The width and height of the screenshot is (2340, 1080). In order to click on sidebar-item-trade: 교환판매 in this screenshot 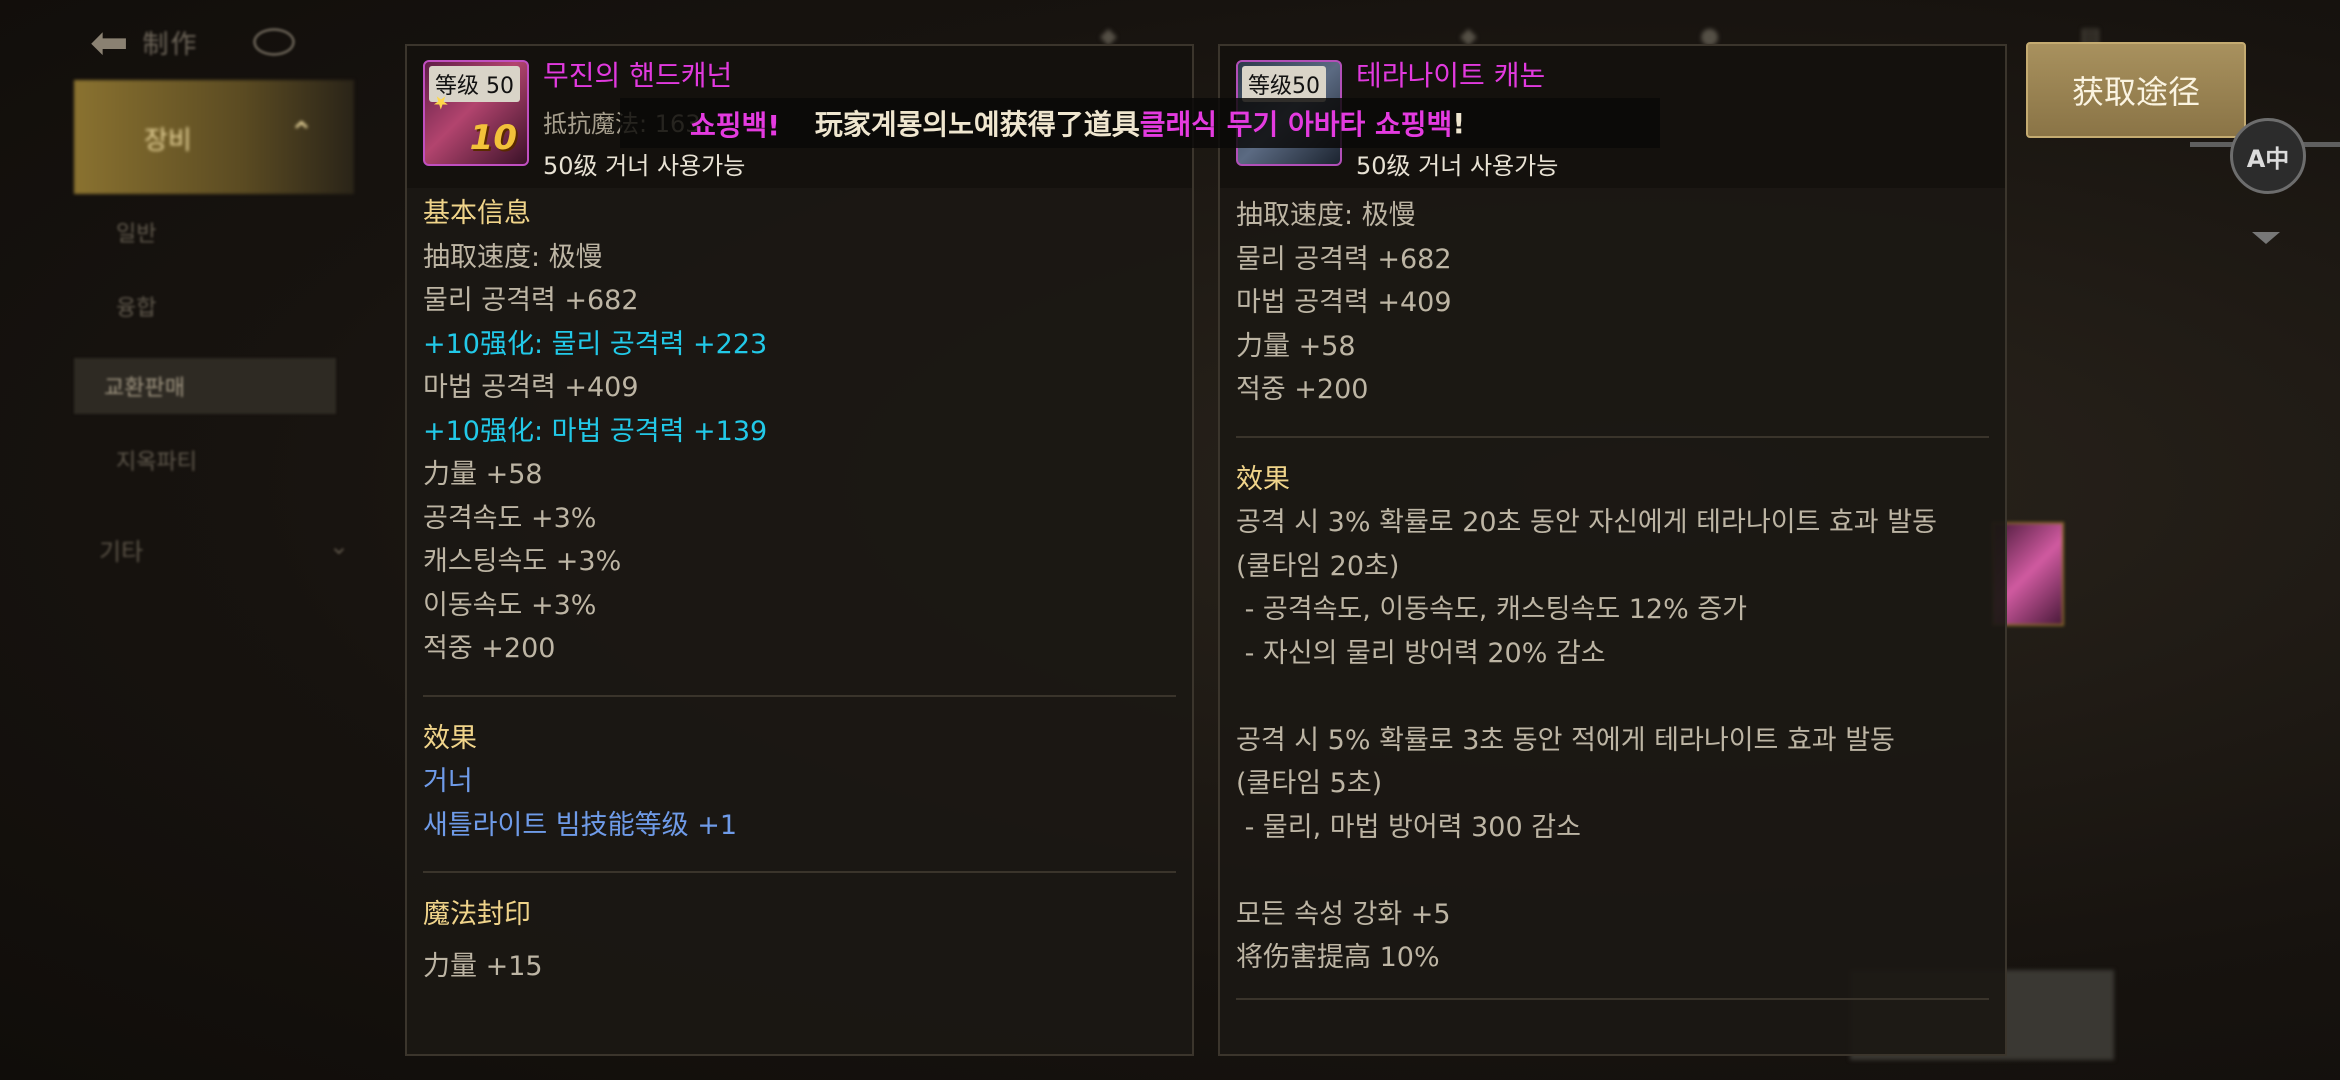, I will do `click(205, 386)`.